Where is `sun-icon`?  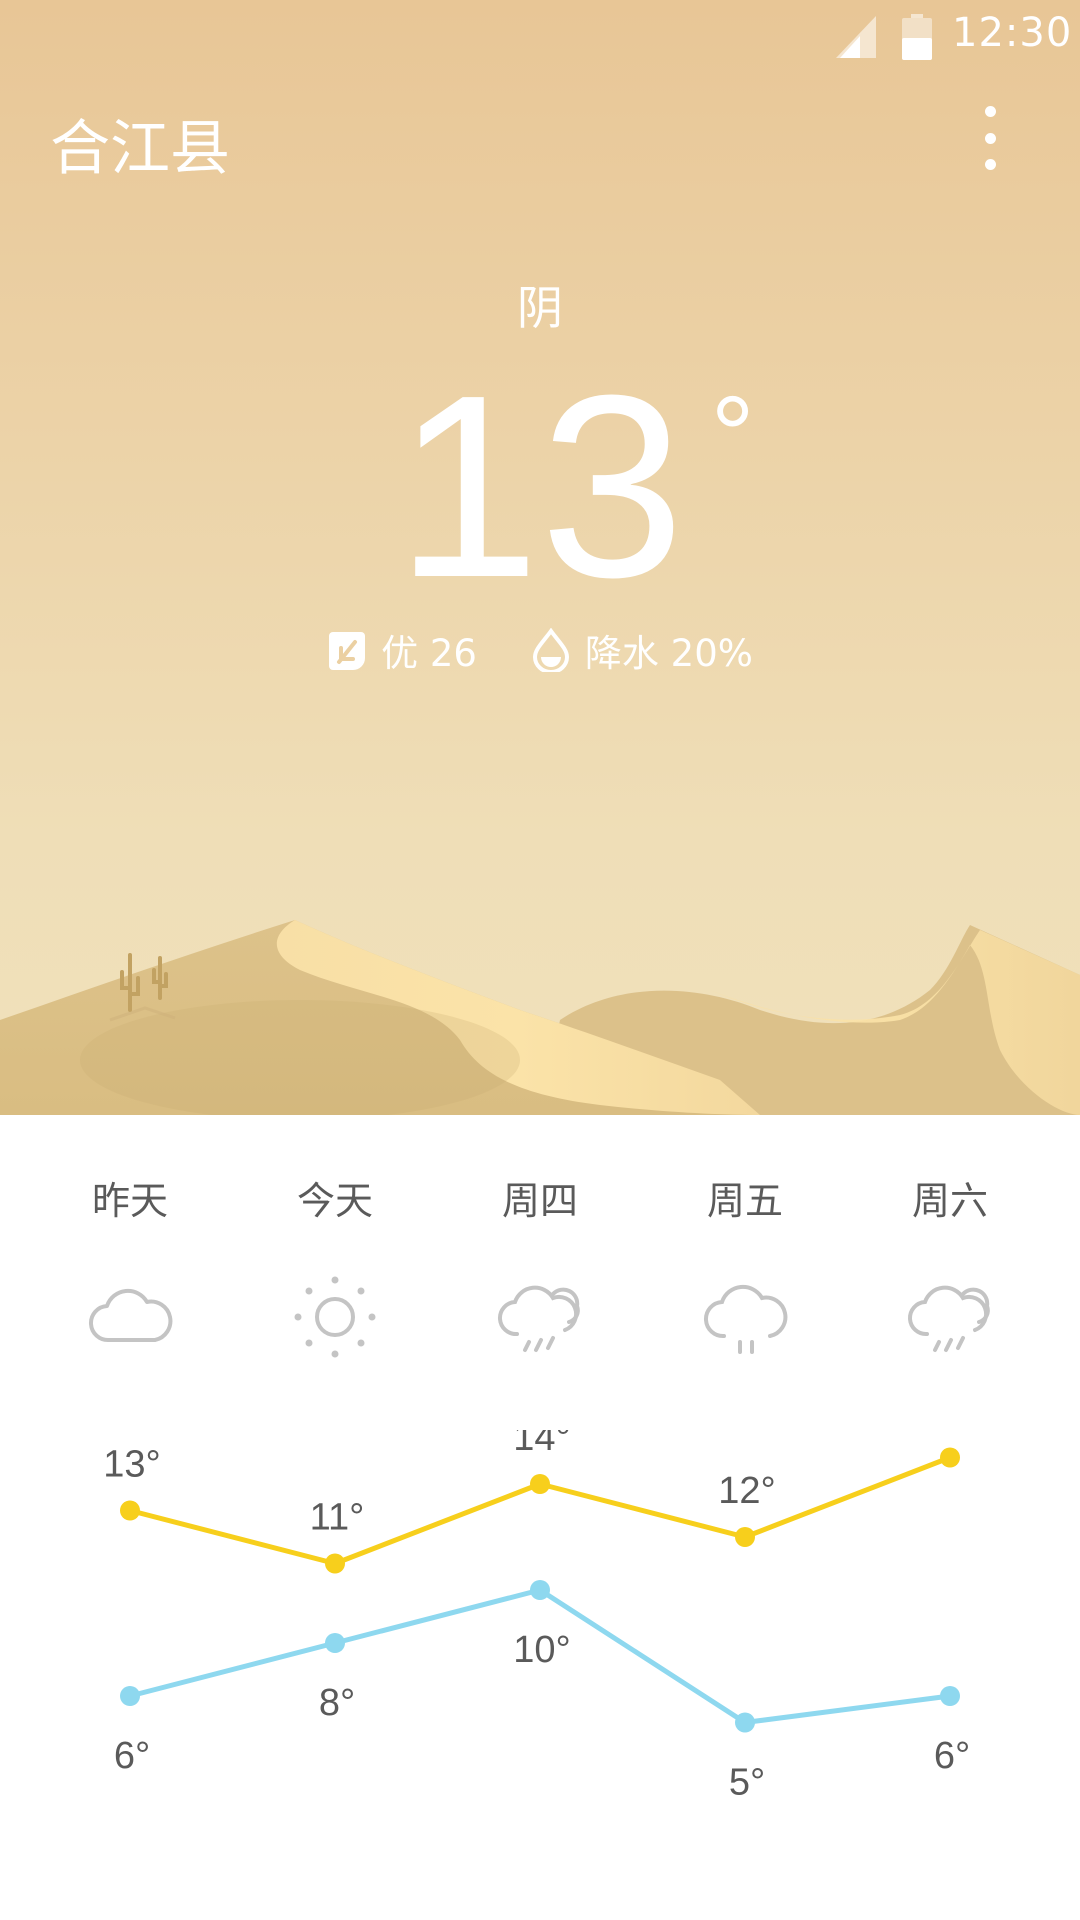 sun-icon is located at coordinates (335, 1317).